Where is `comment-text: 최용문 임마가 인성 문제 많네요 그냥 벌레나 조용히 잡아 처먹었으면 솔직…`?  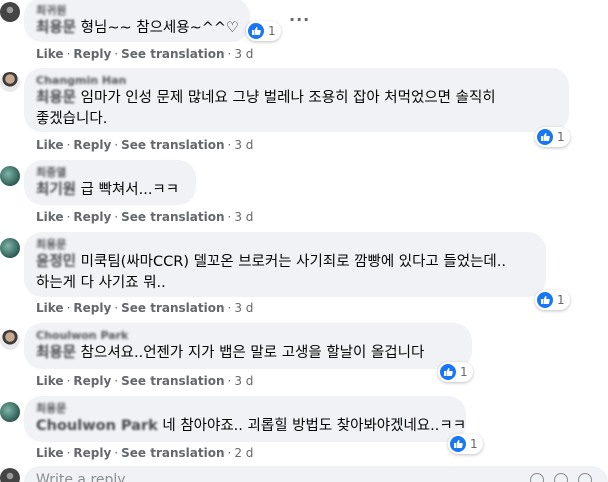 comment-text: 최용문 임마가 인성 문제 많네요 그냥 벌레나 조용히 잡아 처먹었으면 솔직… is located at coordinates (296, 98).